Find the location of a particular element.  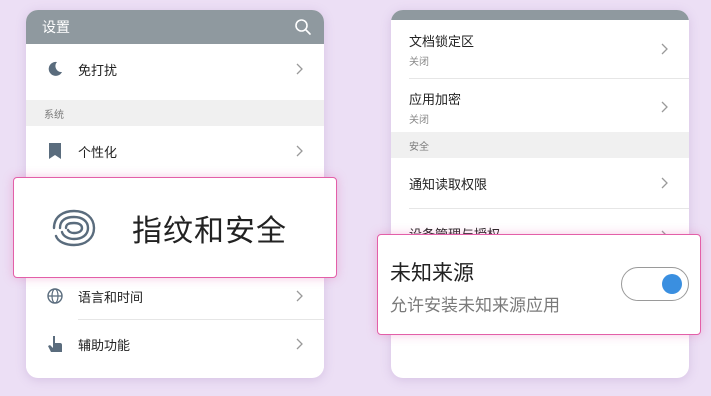

list-item-accessibility: 辅助功能 is located at coordinates (175, 344).